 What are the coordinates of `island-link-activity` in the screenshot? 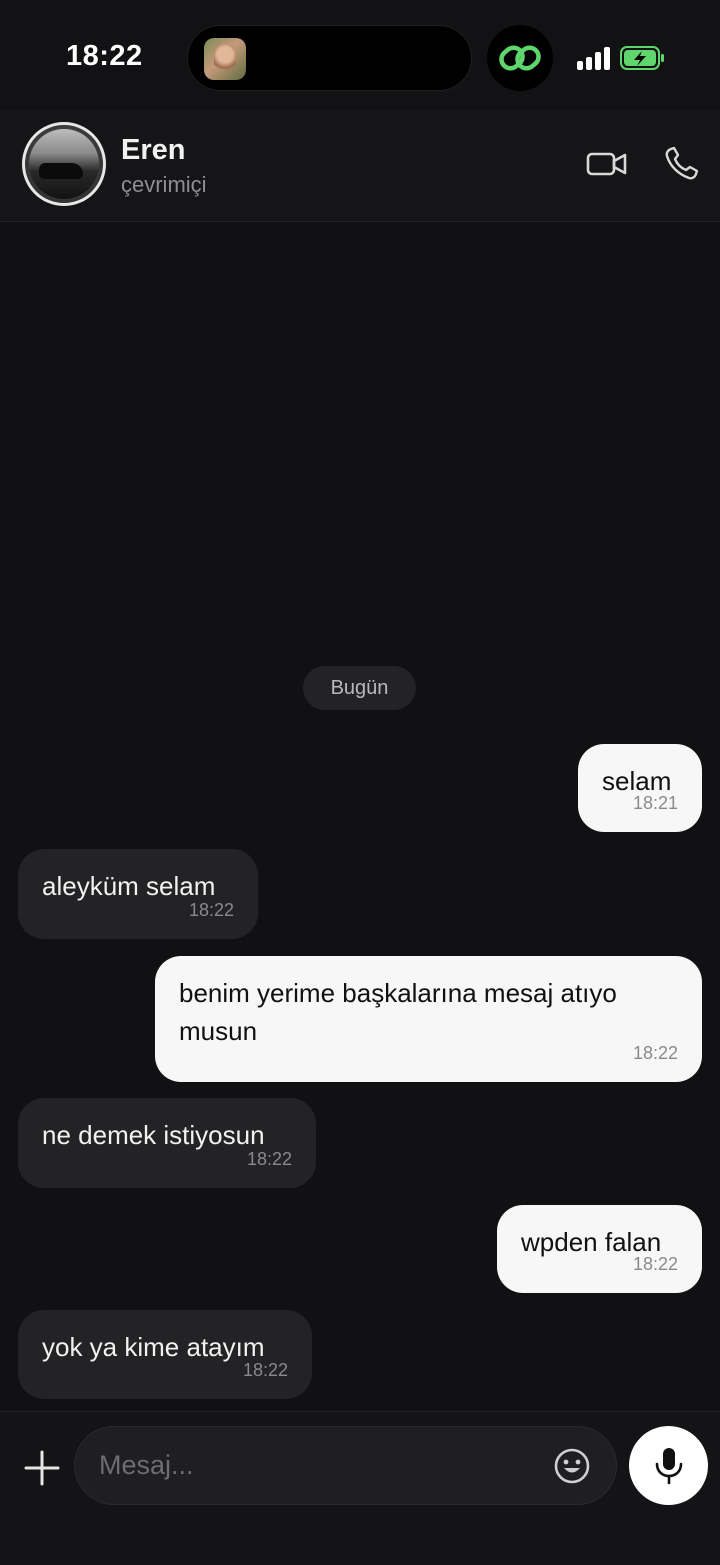 It's located at (520, 58).